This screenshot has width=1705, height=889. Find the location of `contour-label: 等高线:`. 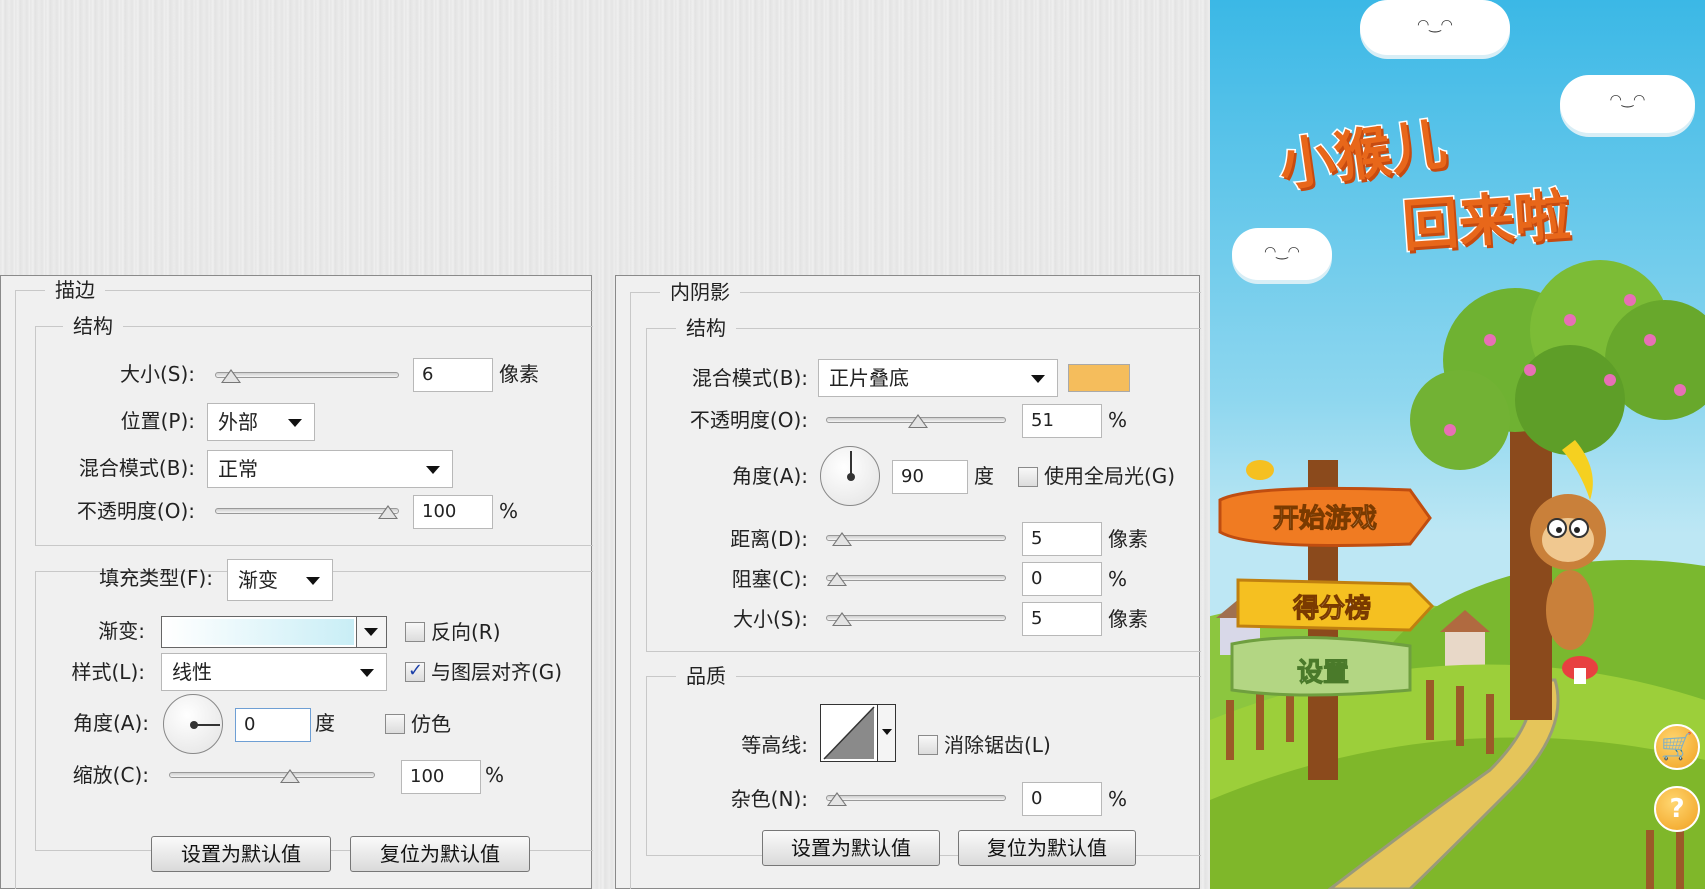

contour-label: 等高线: is located at coordinates (774, 745).